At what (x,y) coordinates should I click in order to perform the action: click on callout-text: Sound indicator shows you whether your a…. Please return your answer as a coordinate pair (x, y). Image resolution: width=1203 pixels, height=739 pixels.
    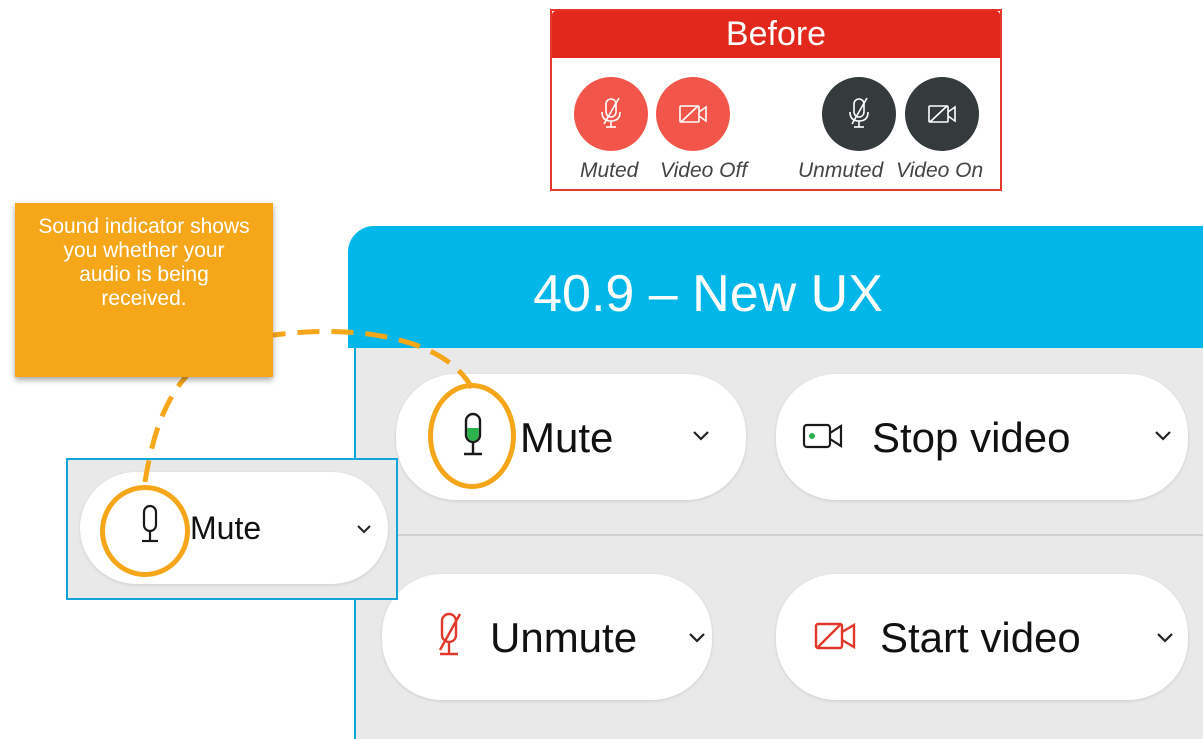
    Looking at the image, I should click on (144, 262).